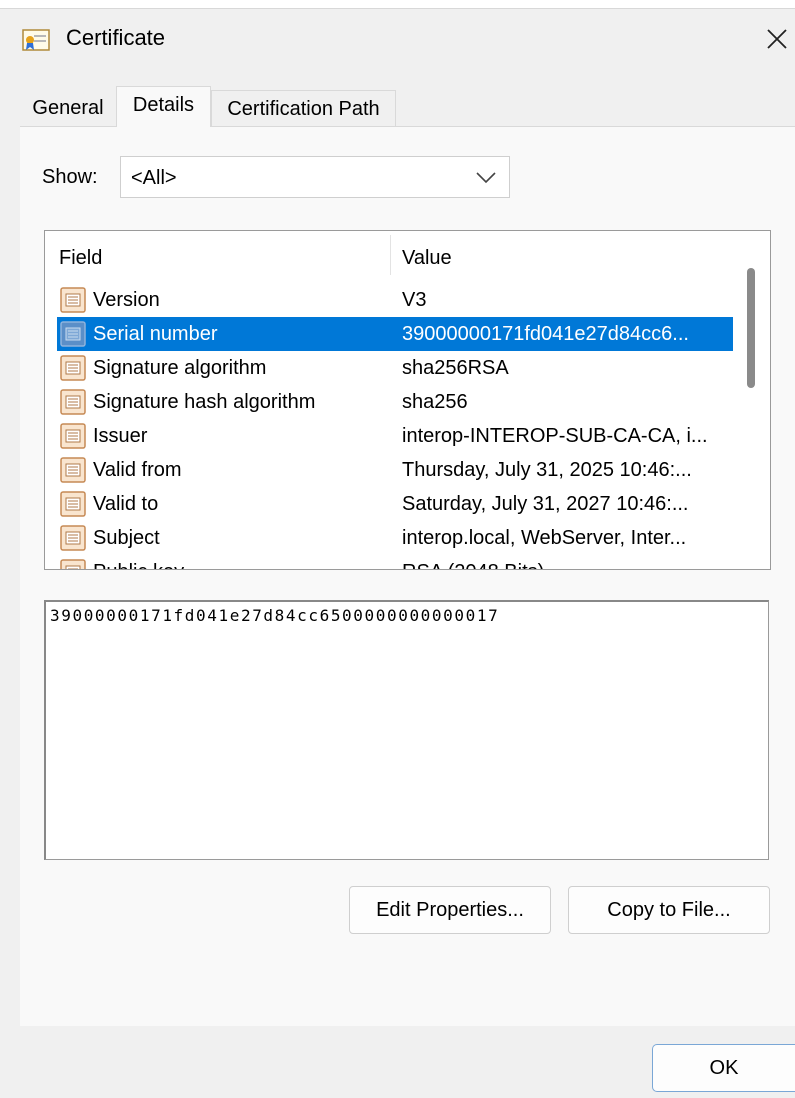  I want to click on field-name: Serial number, so click(155, 334).